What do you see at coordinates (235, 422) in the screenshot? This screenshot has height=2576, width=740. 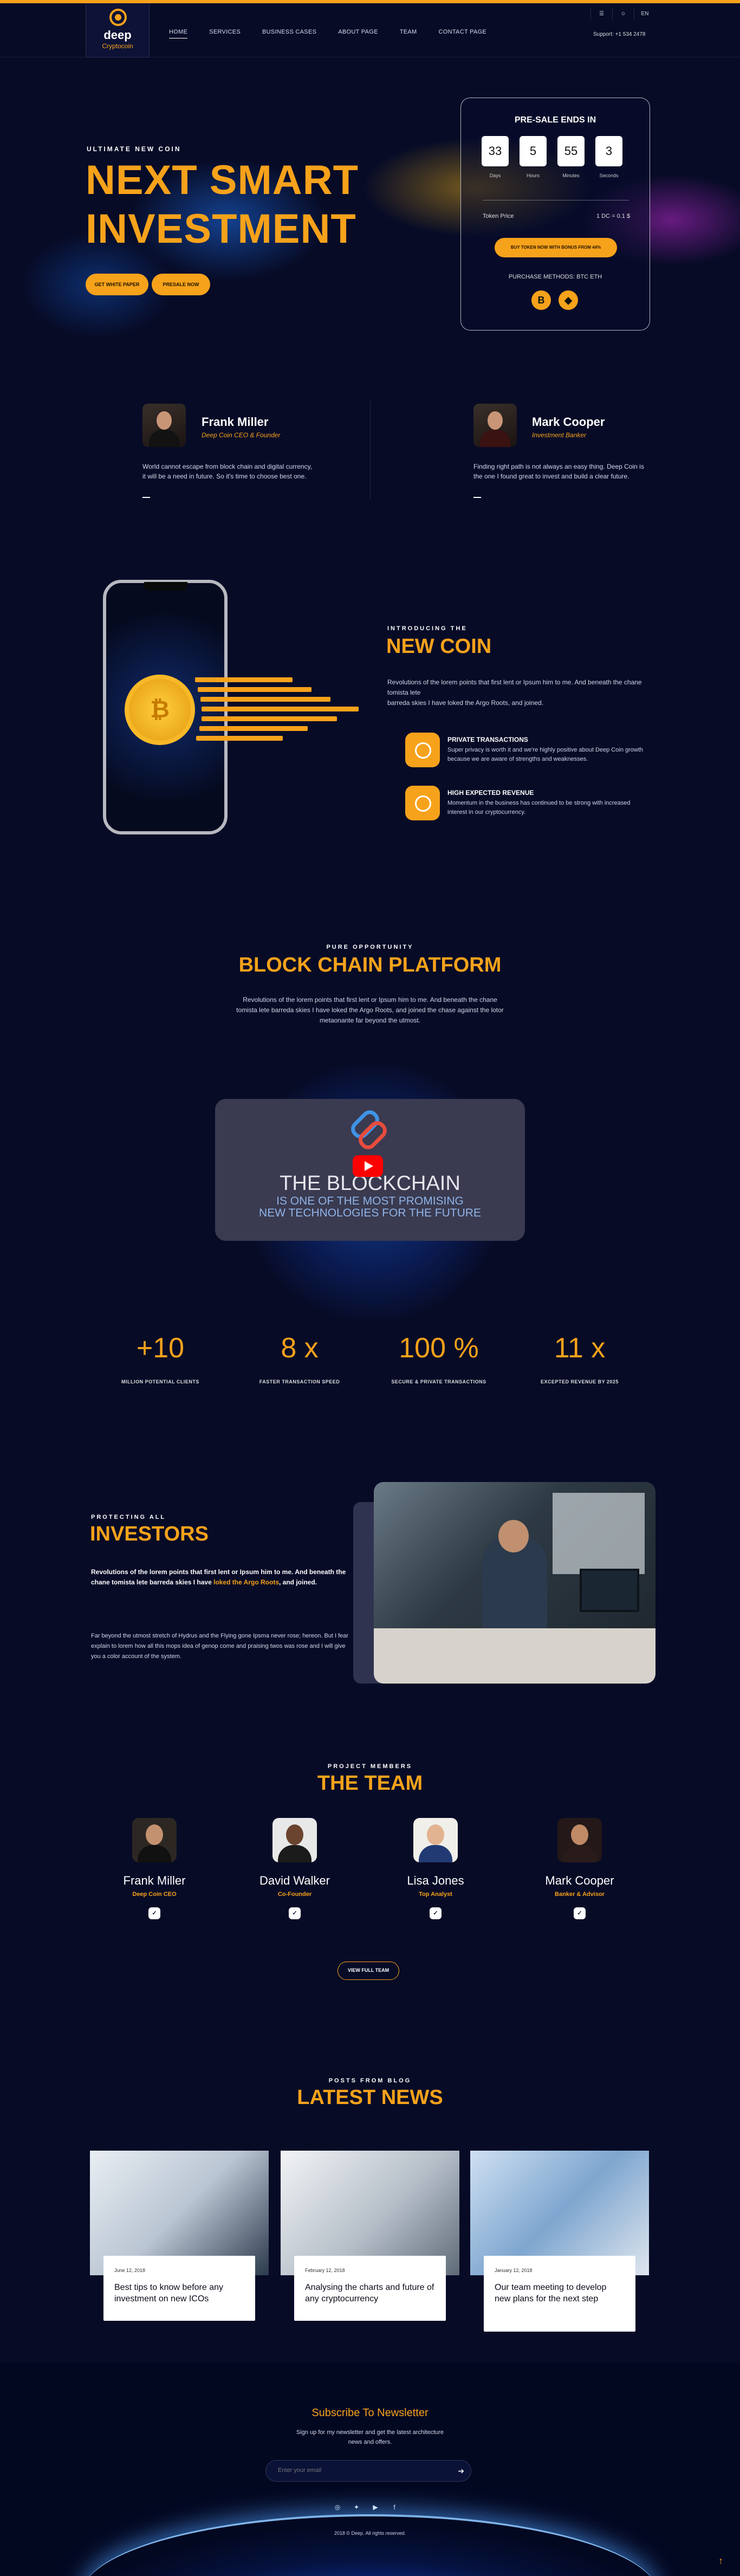 I see `testimonial-name: Frank Miller` at bounding box center [235, 422].